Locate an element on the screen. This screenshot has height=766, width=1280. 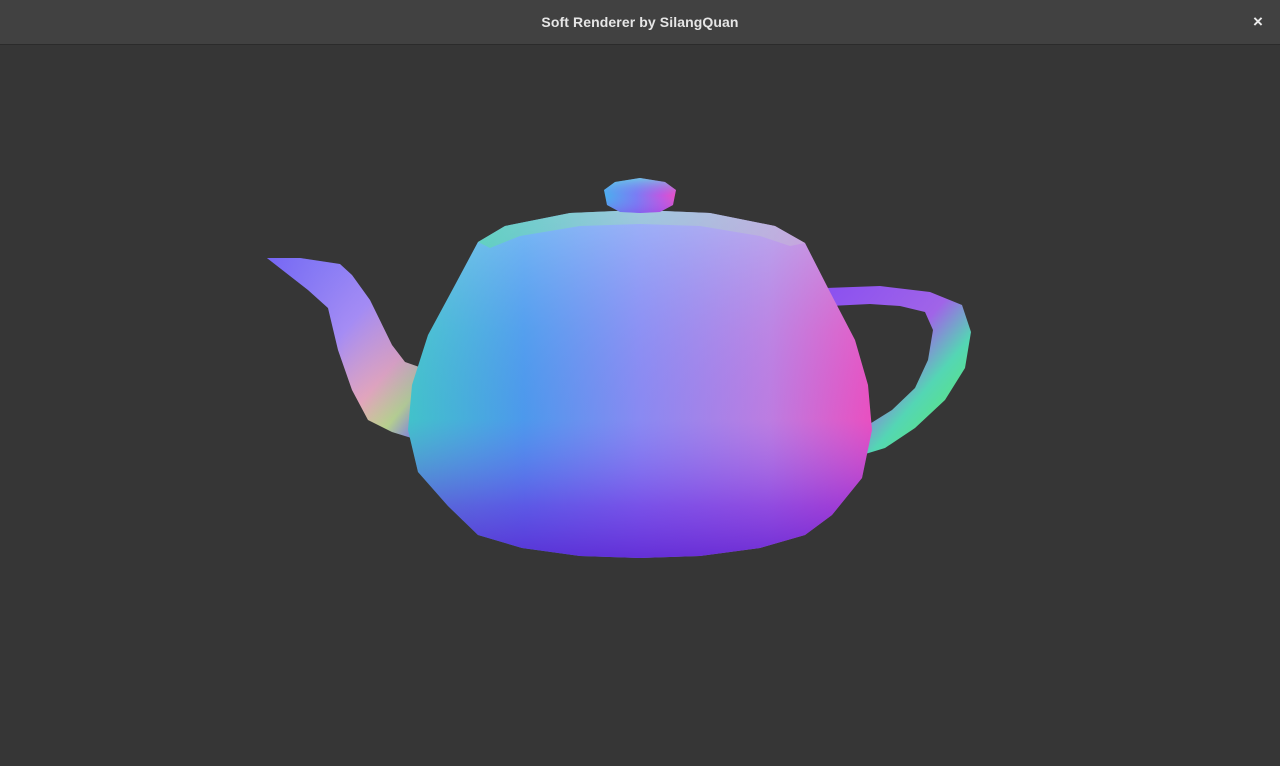
window-title: Soft Renderer by SilangQuan is located at coordinates (640, 22).